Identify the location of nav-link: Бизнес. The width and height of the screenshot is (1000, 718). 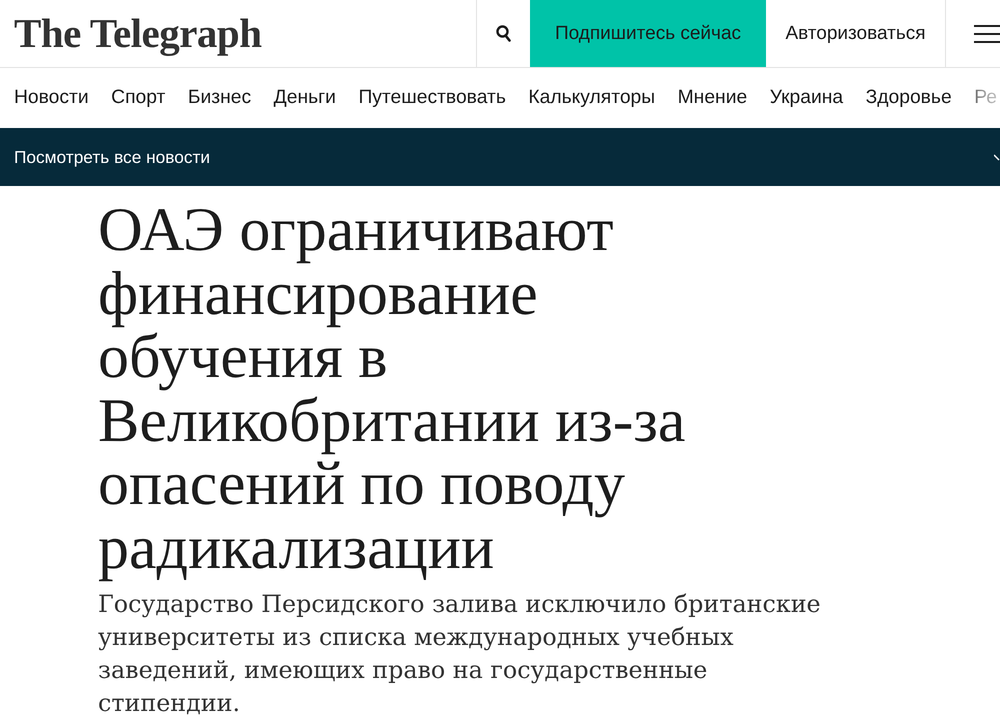
(220, 98).